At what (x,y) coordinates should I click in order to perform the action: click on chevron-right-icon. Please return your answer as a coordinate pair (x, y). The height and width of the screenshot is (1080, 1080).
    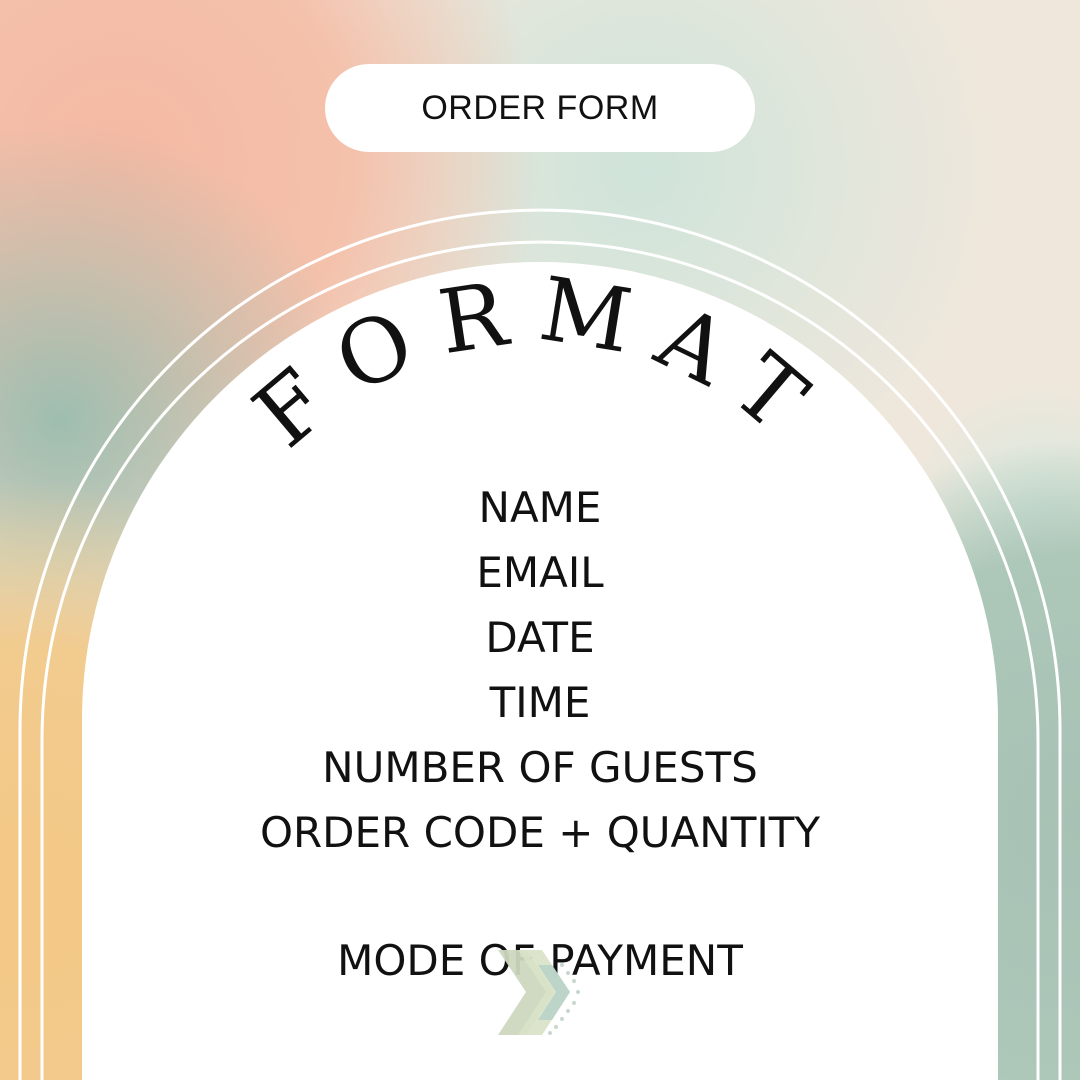
    Looking at the image, I should click on (539, 992).